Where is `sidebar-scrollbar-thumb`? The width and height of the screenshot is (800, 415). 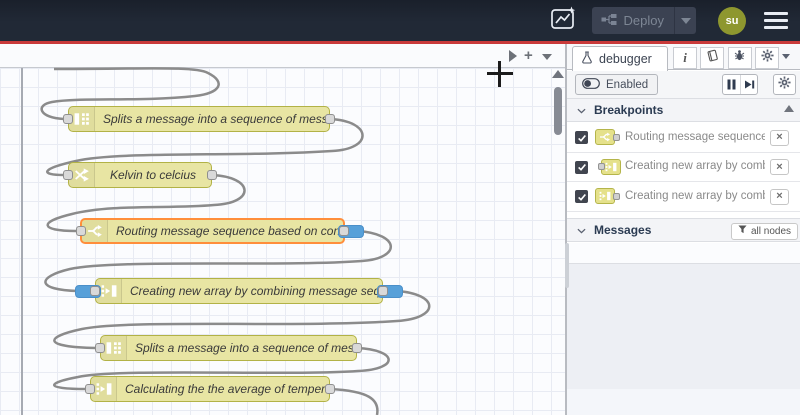 sidebar-scrollbar-thumb is located at coordinates (567, 265).